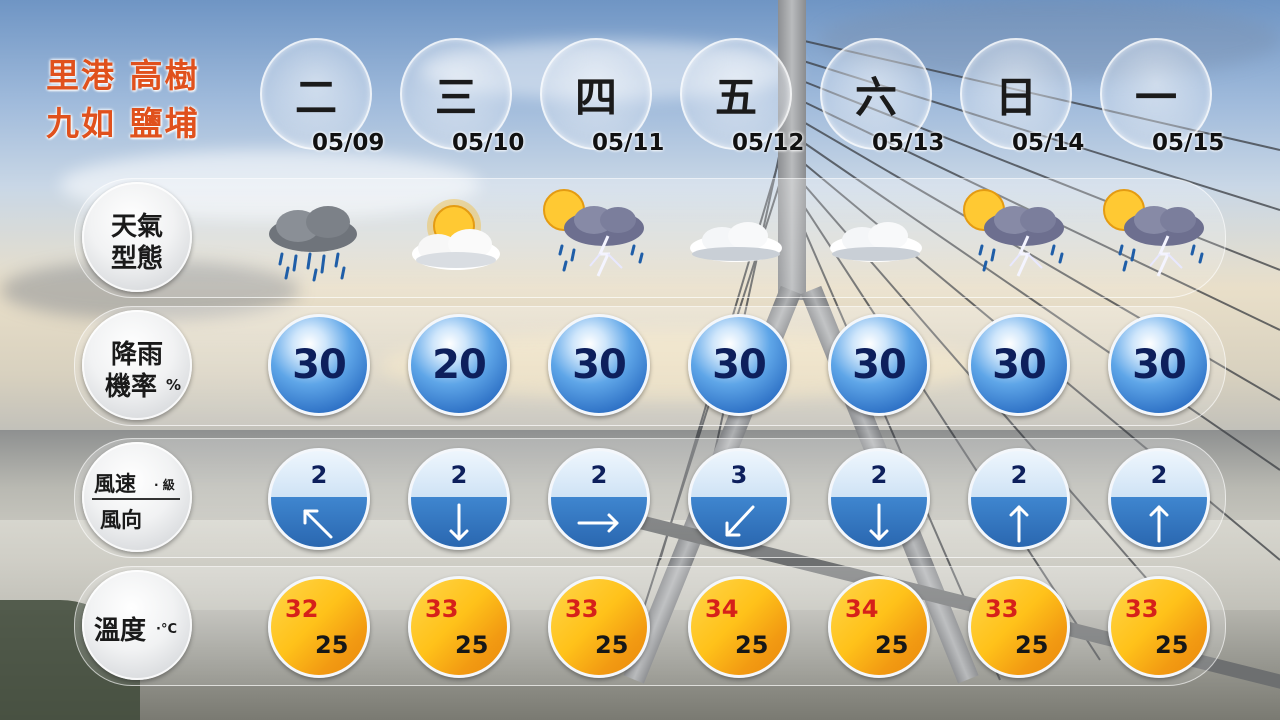 The height and width of the screenshot is (720, 1280). Describe the element at coordinates (599, 523) in the screenshot. I see `right-arrow-icon` at that location.